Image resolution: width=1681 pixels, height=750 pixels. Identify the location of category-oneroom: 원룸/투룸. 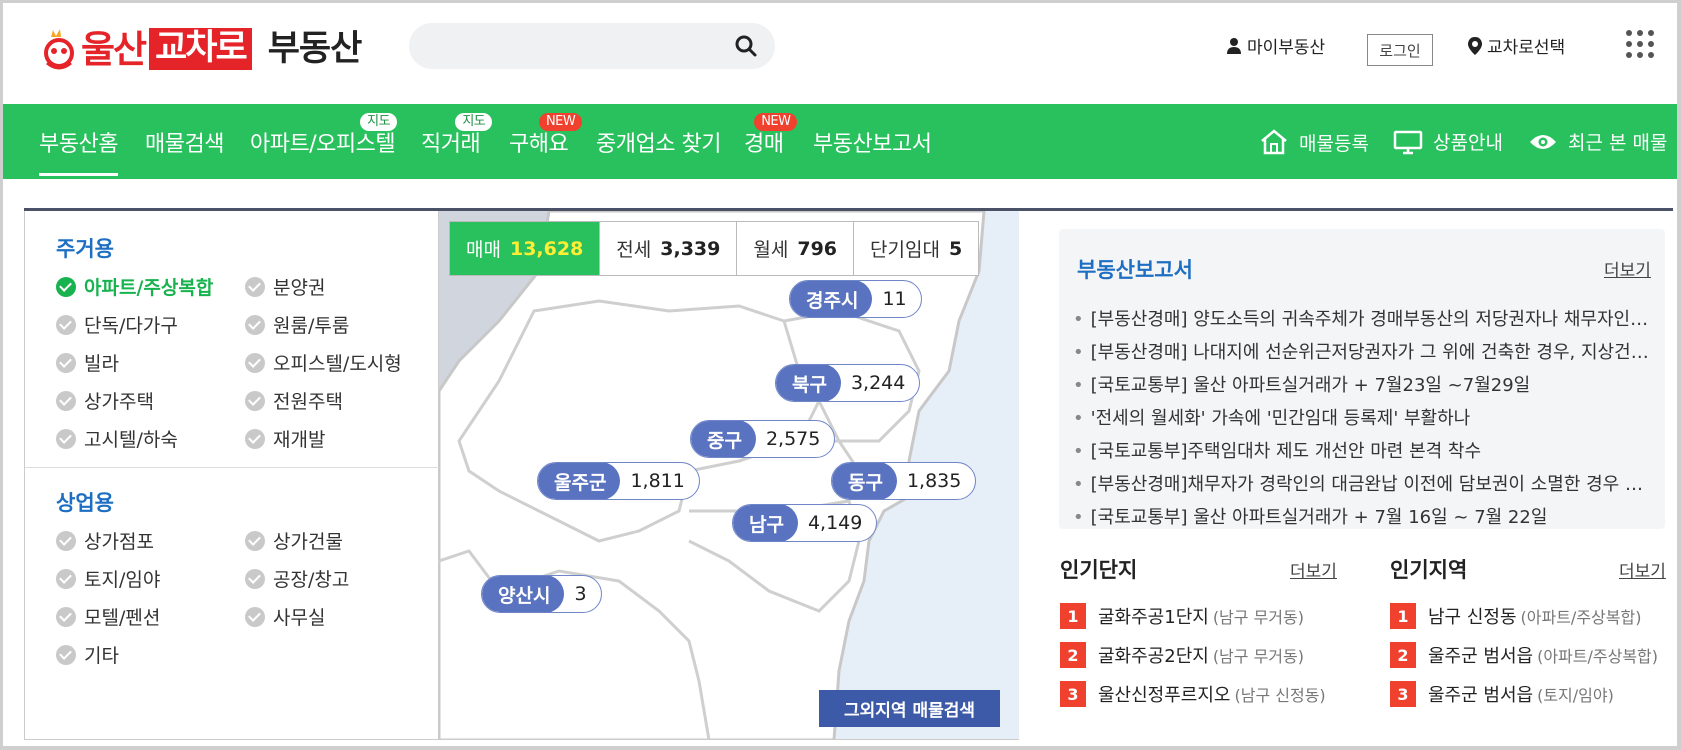
(297, 324).